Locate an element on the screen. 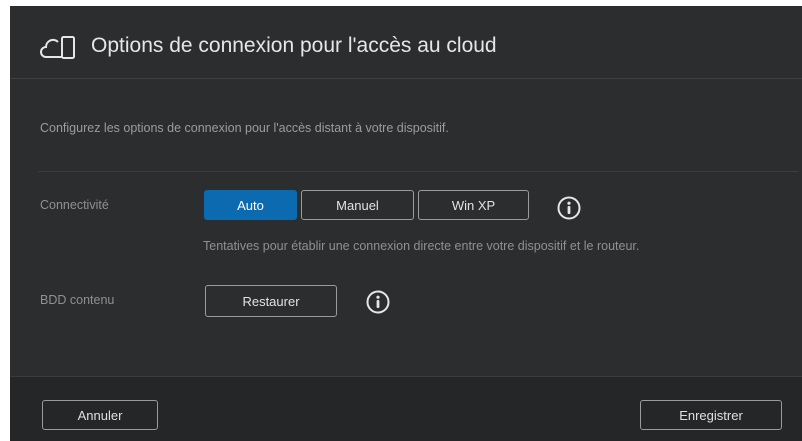 The image size is (802, 441). cancel-button: Annuler is located at coordinates (100, 415).